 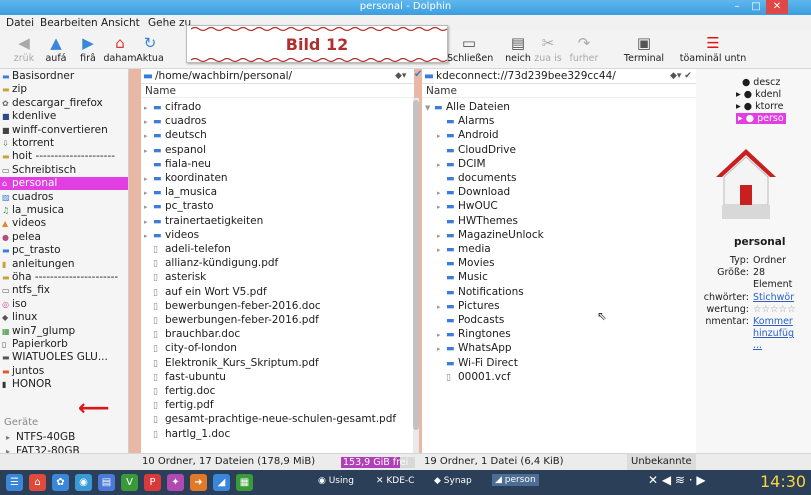 I want to click on folder-row: ▬ Wi-Fi Direct, so click(x=477, y=363).